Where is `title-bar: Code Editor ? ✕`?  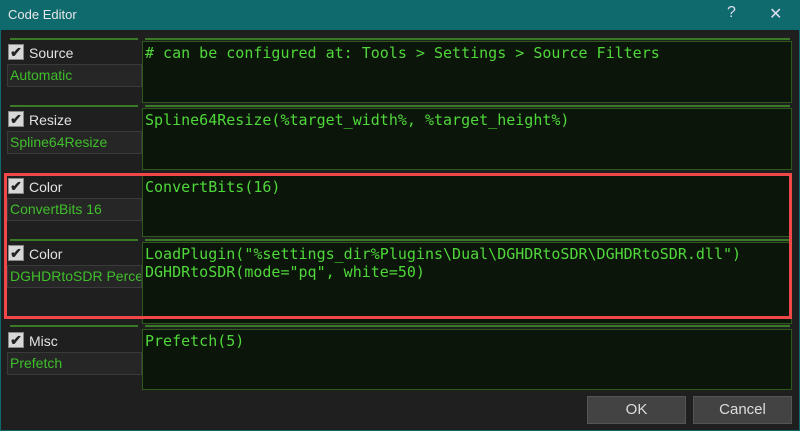 title-bar: Code Editor ? ✕ is located at coordinates (400, 15).